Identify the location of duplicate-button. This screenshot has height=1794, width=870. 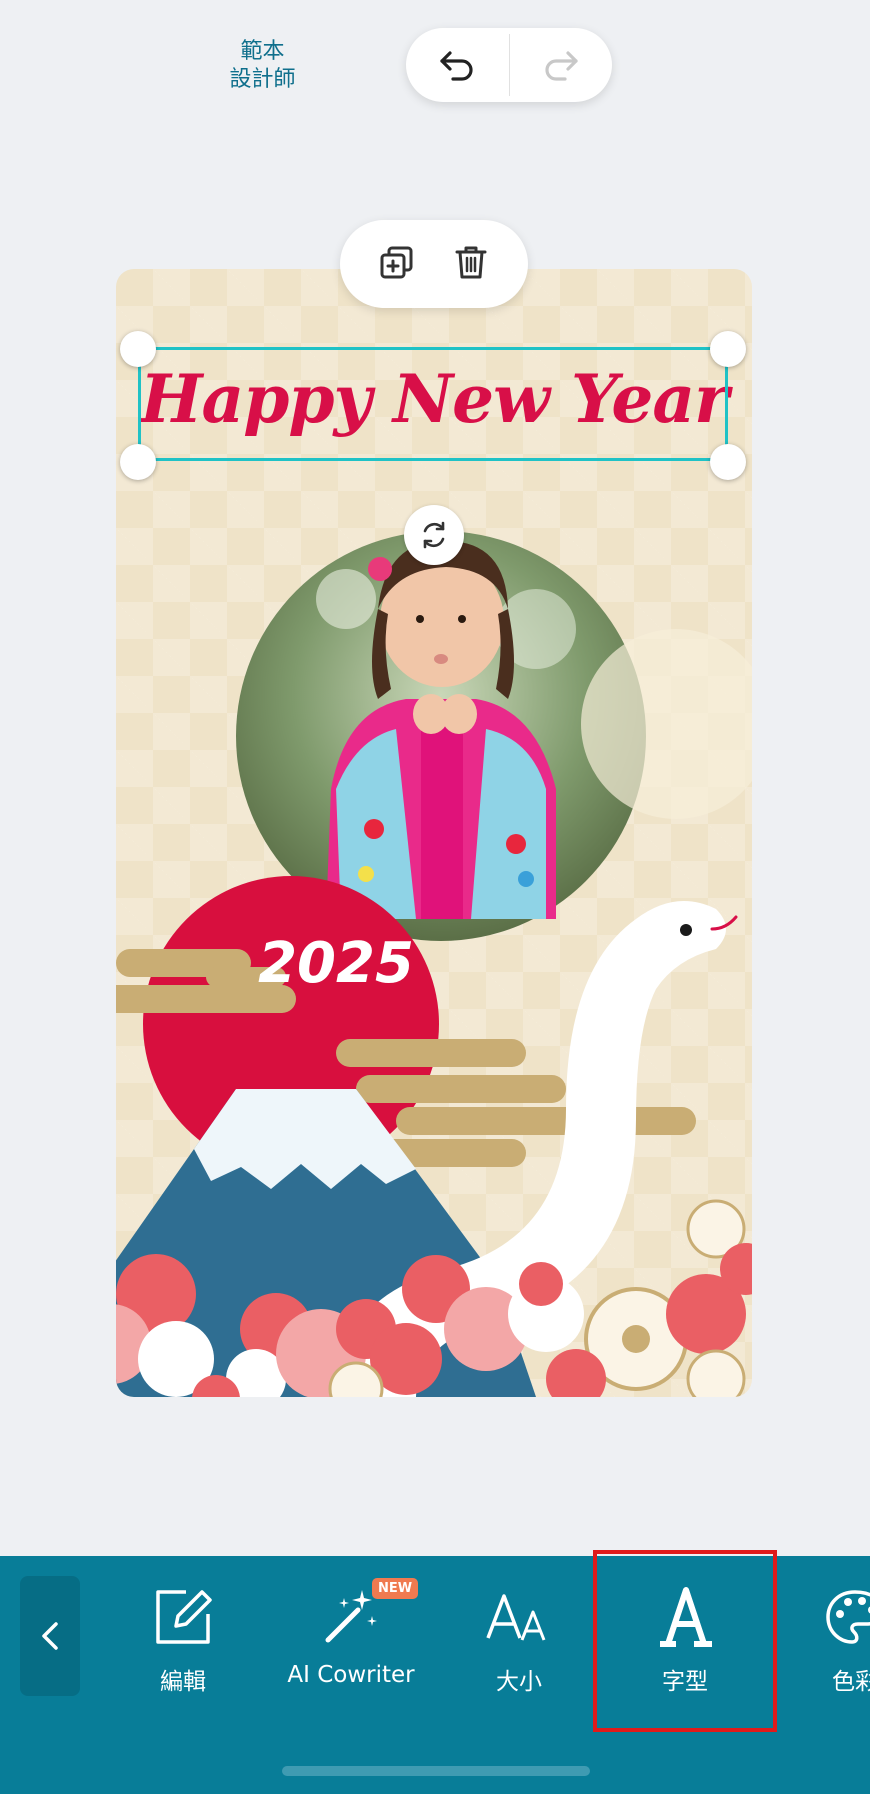
(397, 264).